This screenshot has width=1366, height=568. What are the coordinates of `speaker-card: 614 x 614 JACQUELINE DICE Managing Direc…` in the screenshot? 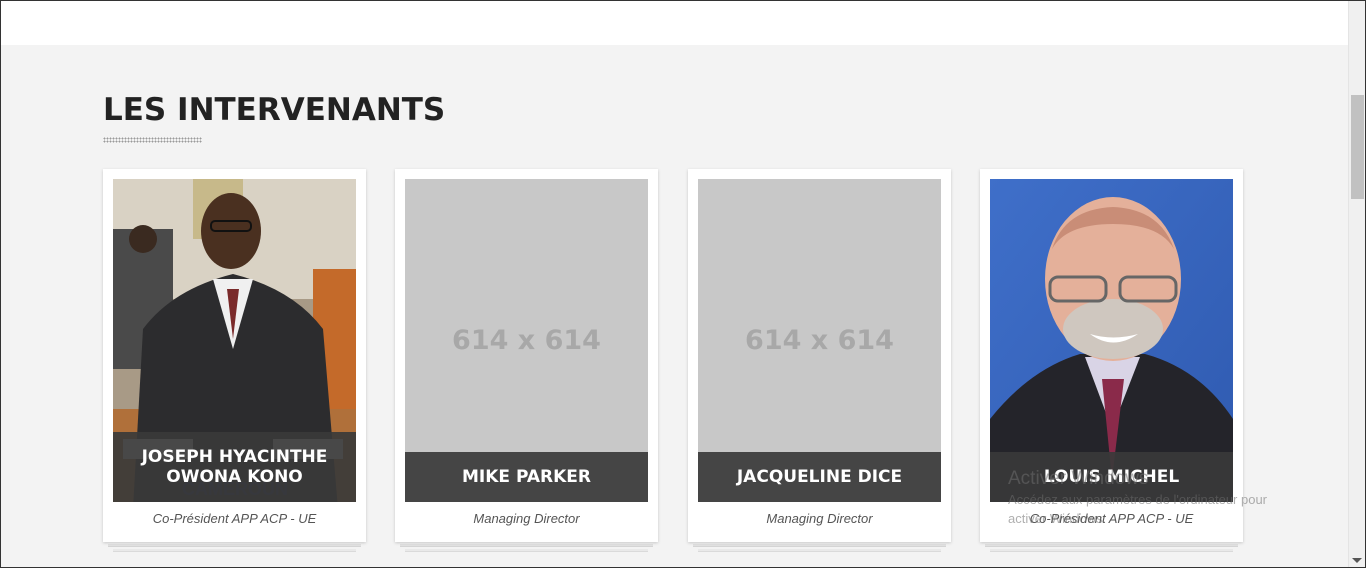 It's located at (819, 355).